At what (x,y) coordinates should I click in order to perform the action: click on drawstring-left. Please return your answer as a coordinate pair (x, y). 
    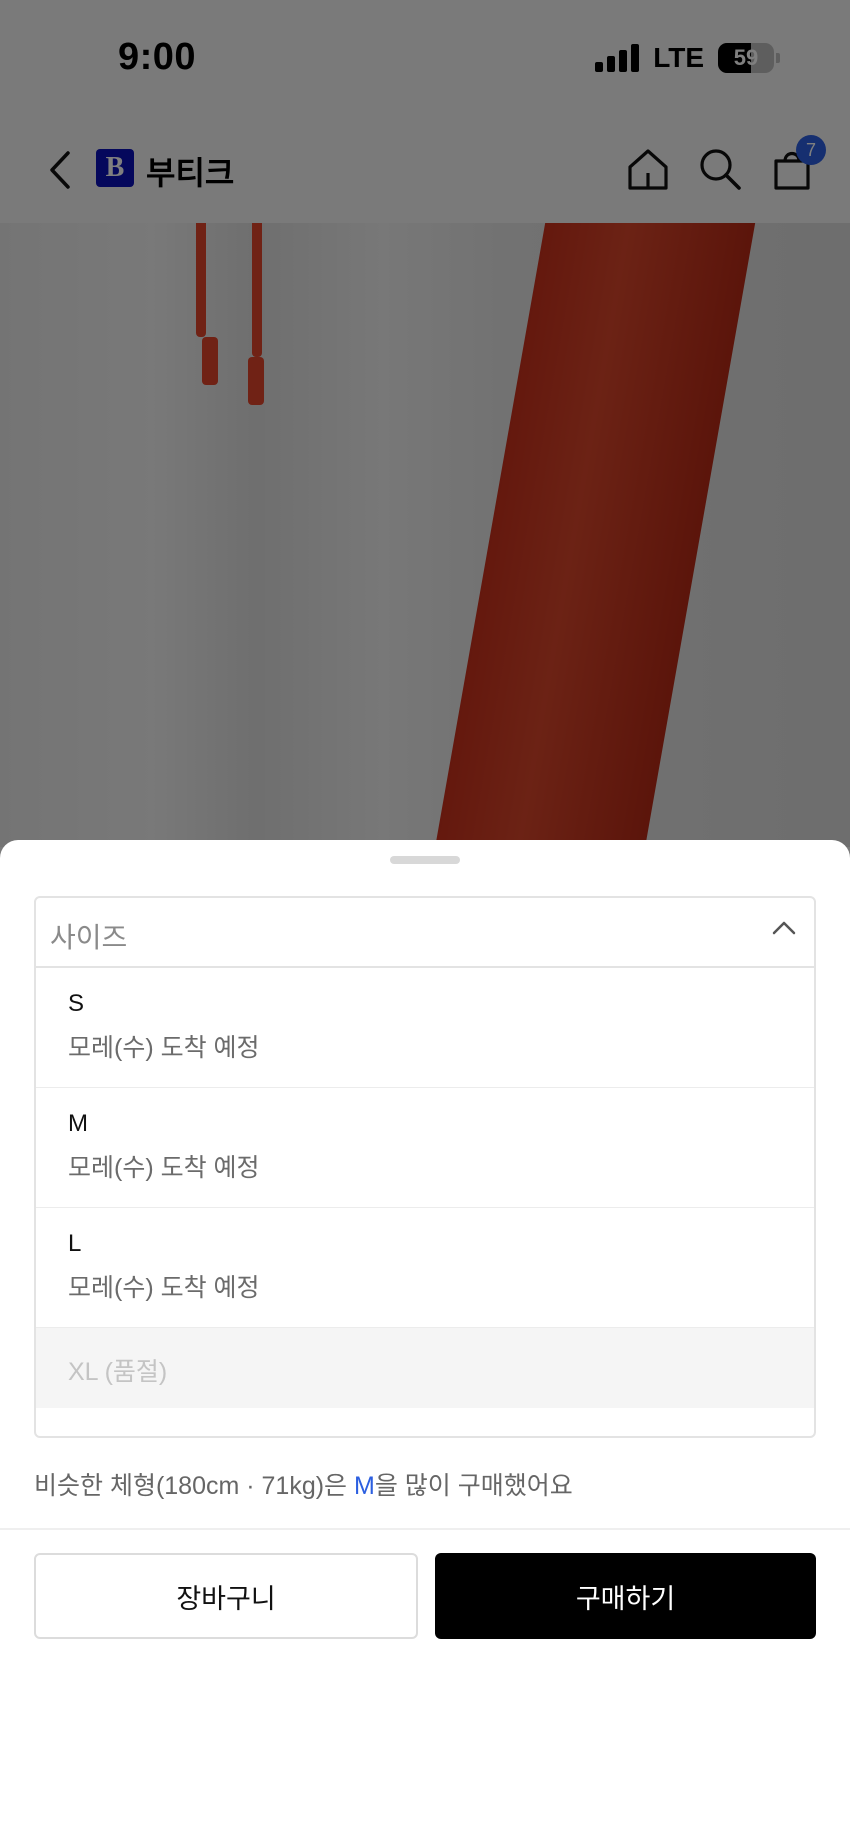
    Looking at the image, I should click on (201, 277).